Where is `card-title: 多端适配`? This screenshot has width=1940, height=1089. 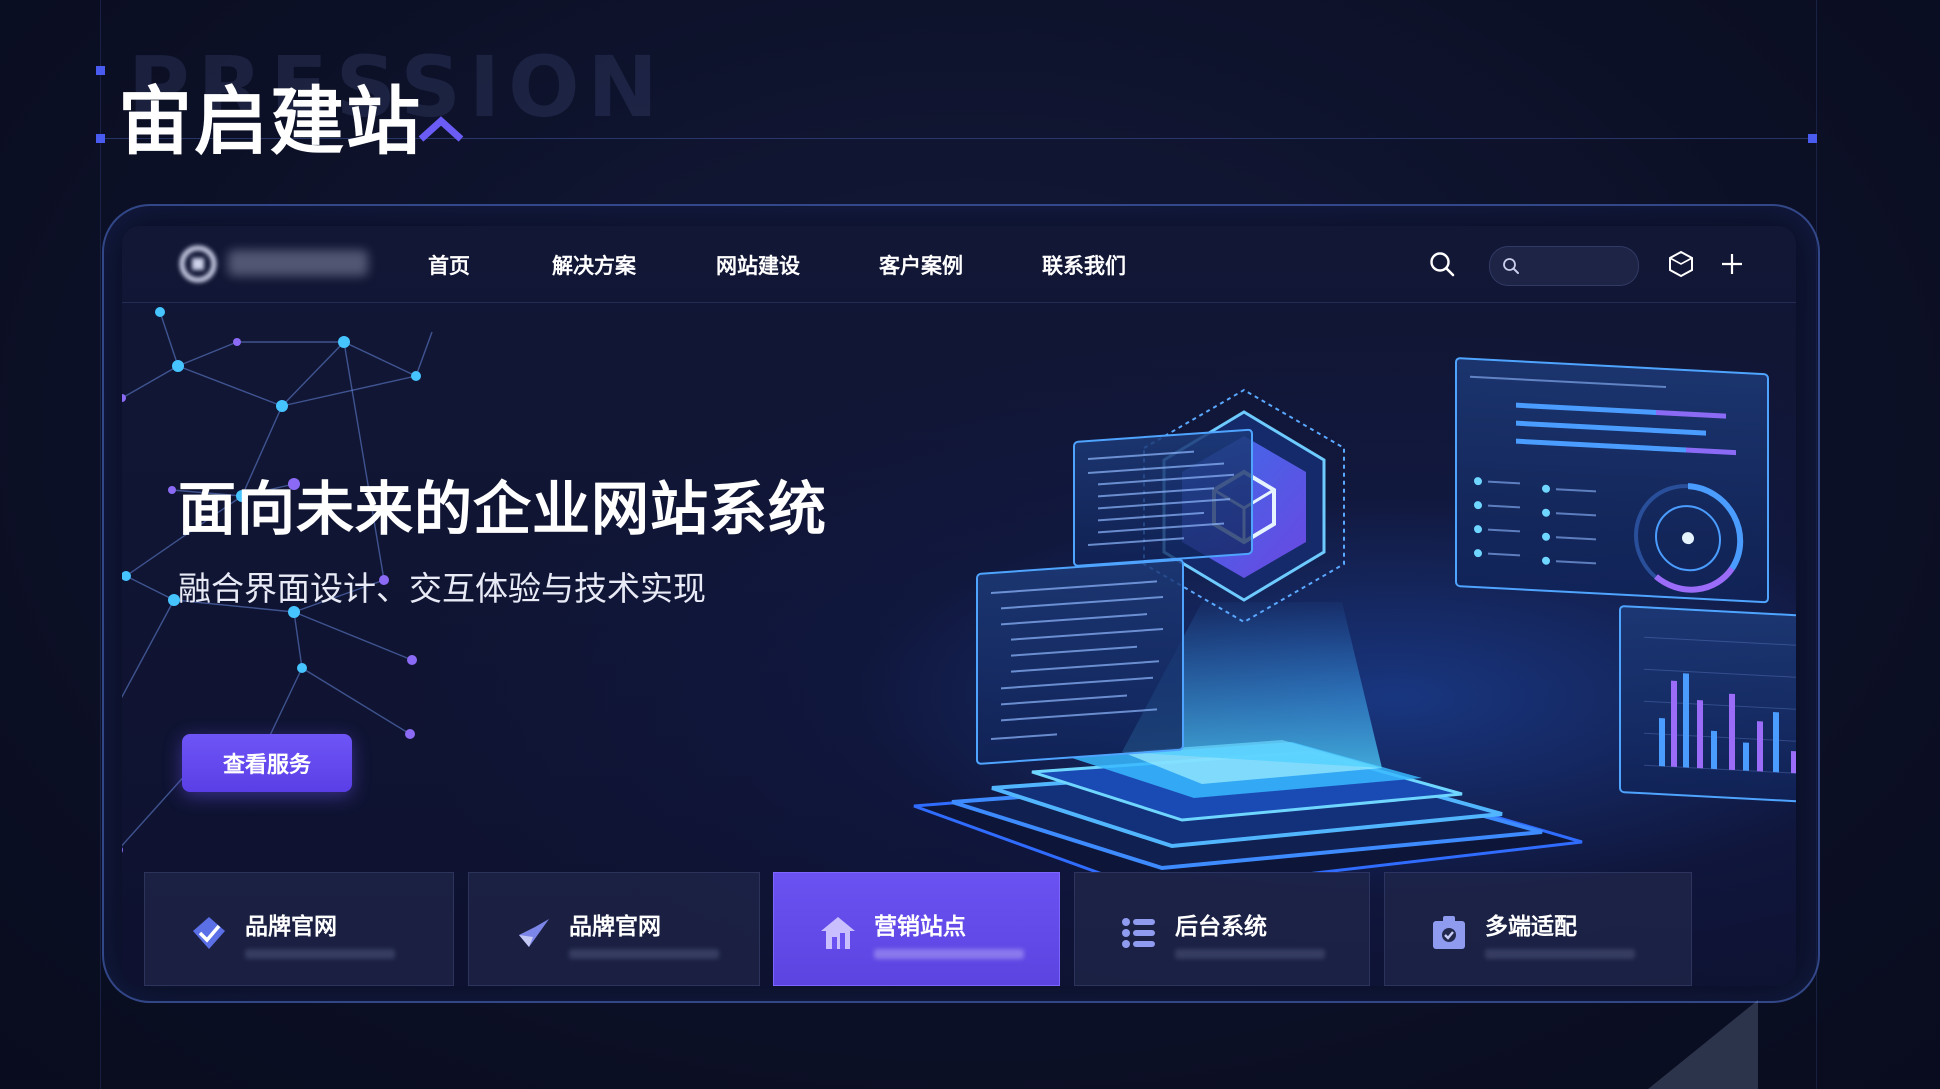 card-title: 多端适配 is located at coordinates (1531, 927).